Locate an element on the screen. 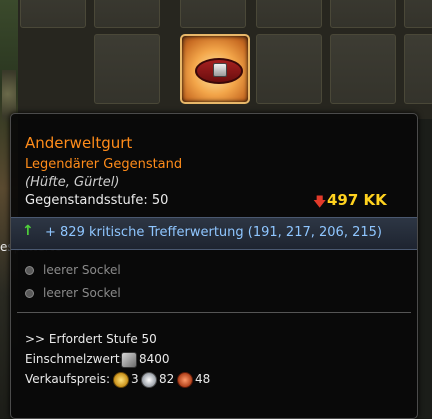 This screenshot has height=419, width=432. copper-coin-icon is located at coordinates (185, 380).